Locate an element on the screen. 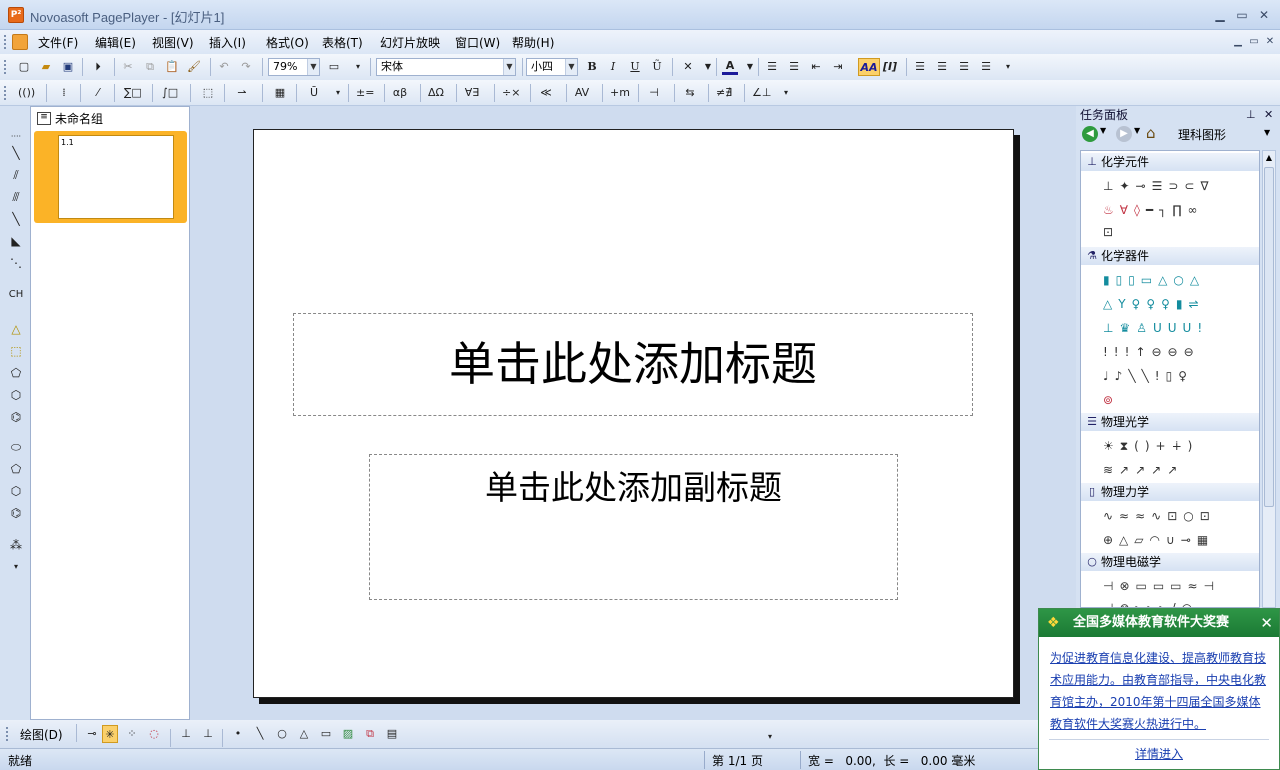 The image size is (1280, 770). plus-minus-button: ±= is located at coordinates (365, 93).